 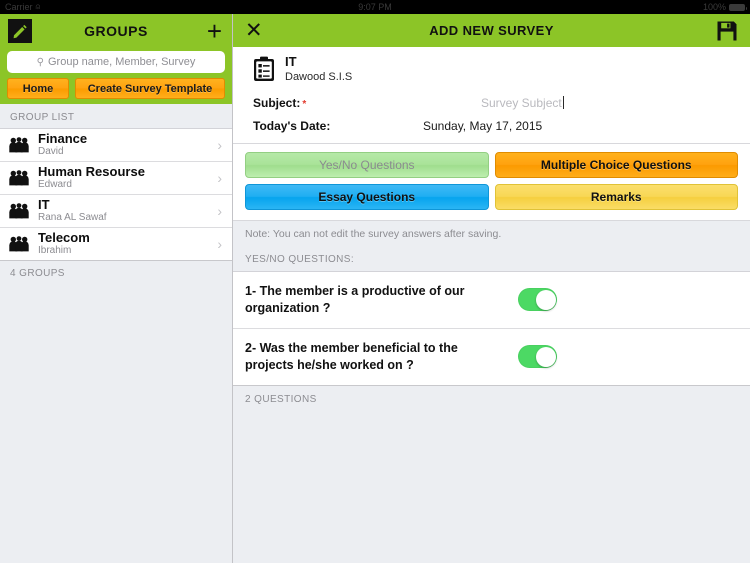 What do you see at coordinates (277, 103) in the screenshot?
I see `subject-label-text: Subject:` at bounding box center [277, 103].